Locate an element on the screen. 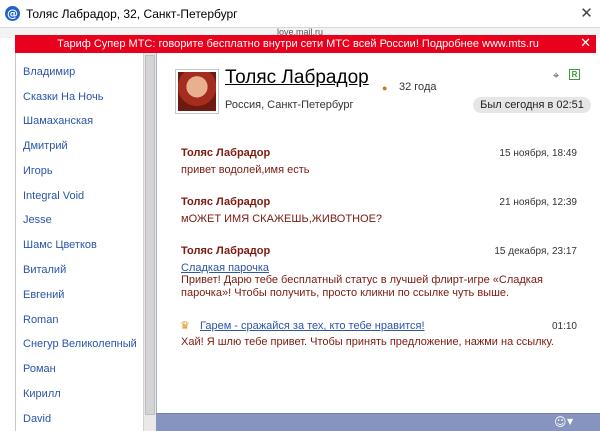 The image size is (600, 431). sidebar-item-contact: Дмитрий is located at coordinates (45, 146).